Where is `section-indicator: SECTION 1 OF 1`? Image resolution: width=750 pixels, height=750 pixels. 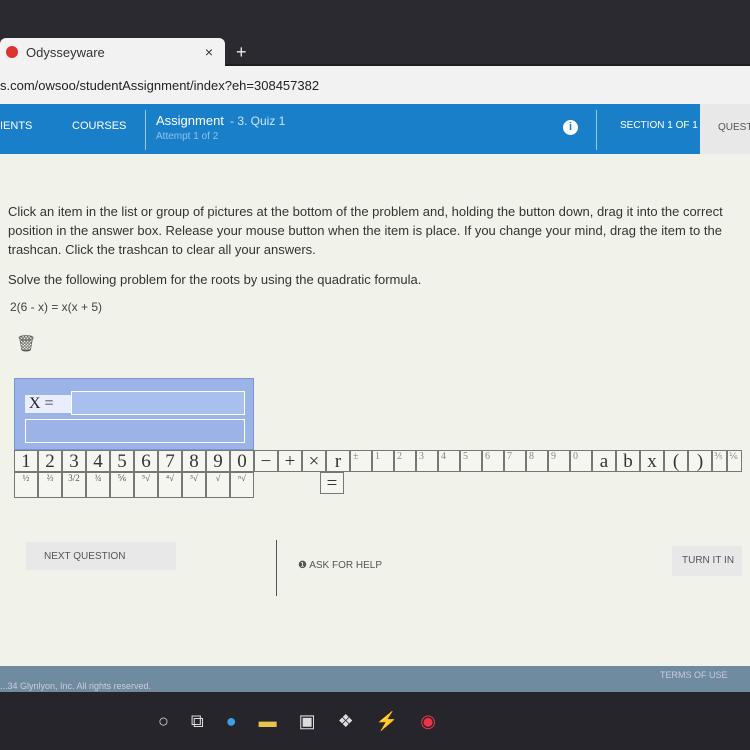 section-indicator: SECTION 1 OF 1 is located at coordinates (659, 125).